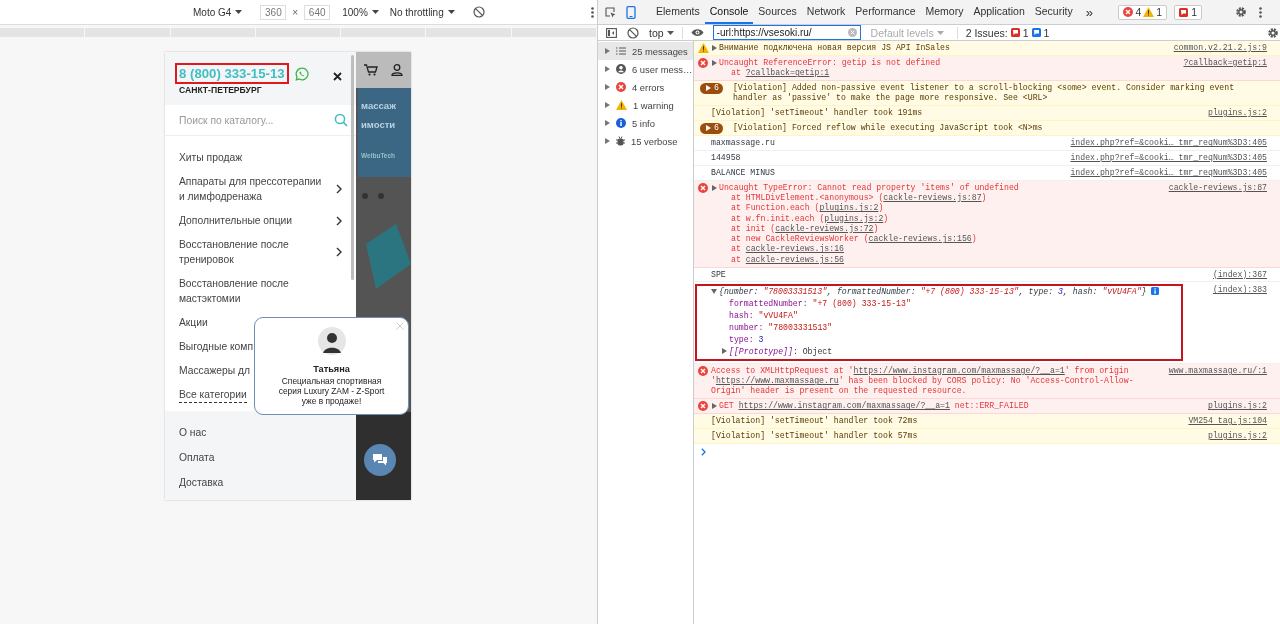 This screenshot has width=1280, height=624. I want to click on sidebar-toggle-icon, so click(611, 32).